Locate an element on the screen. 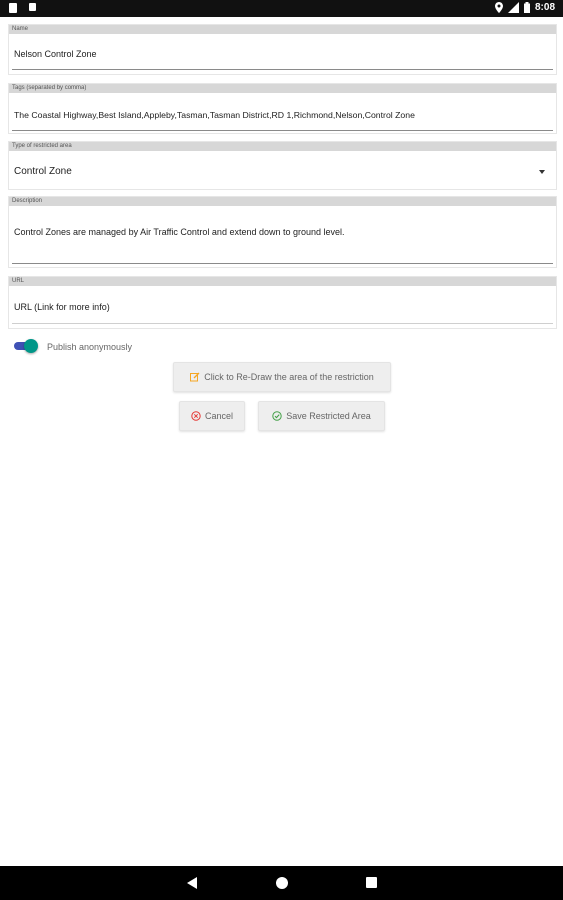 The height and width of the screenshot is (900, 563). publish-anonymously-toggle is located at coordinates (26, 346).